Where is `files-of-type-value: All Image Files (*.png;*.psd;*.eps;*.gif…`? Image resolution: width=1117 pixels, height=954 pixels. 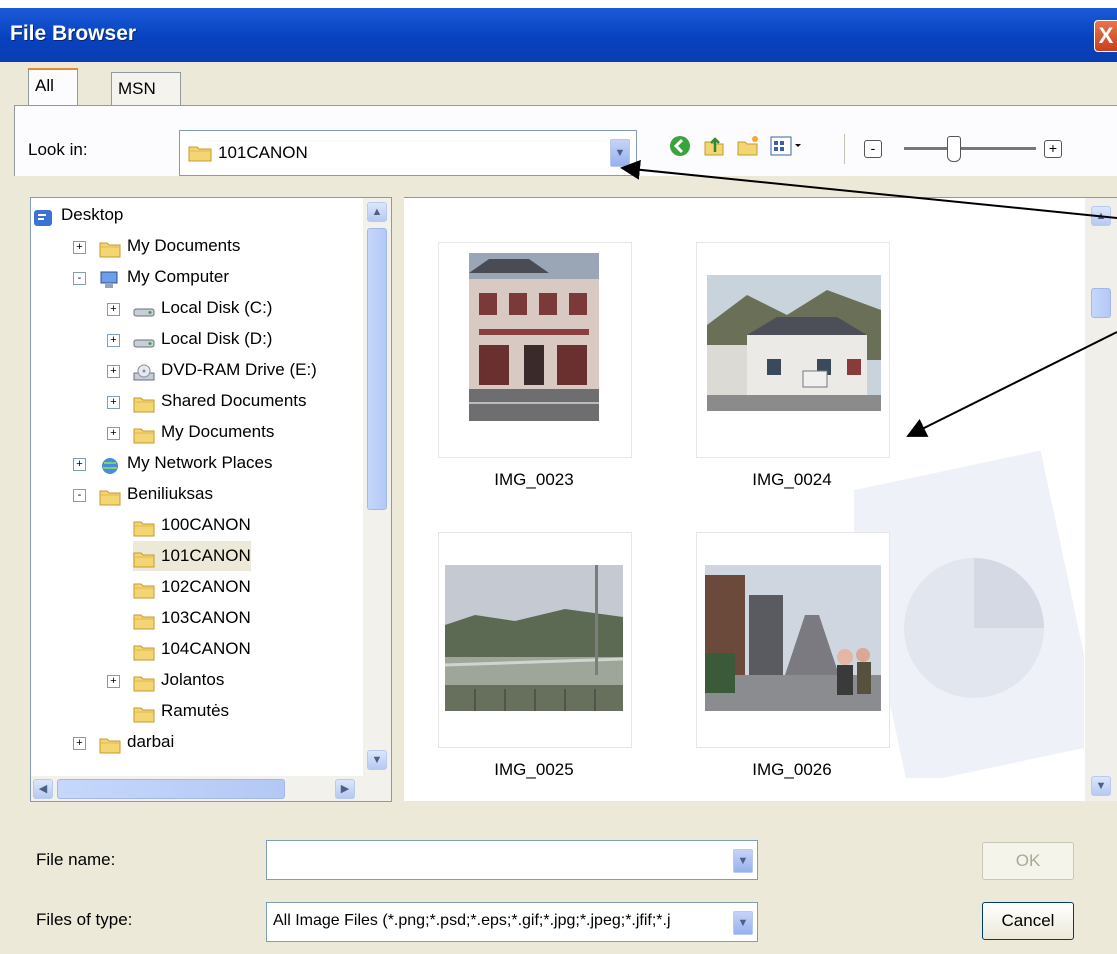 files-of-type-value: All Image Files (*.png;*.psd;*.eps;*.gif… is located at coordinates (472, 920).